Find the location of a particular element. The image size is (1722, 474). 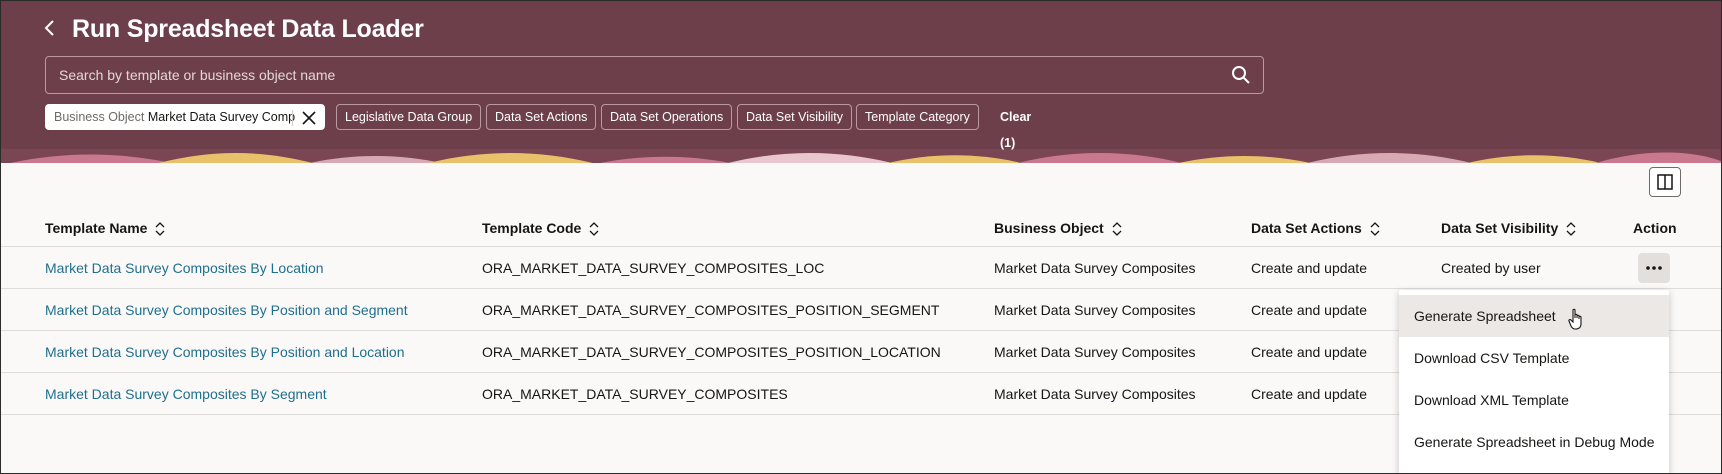

chevron-left-icon is located at coordinates (49, 28).